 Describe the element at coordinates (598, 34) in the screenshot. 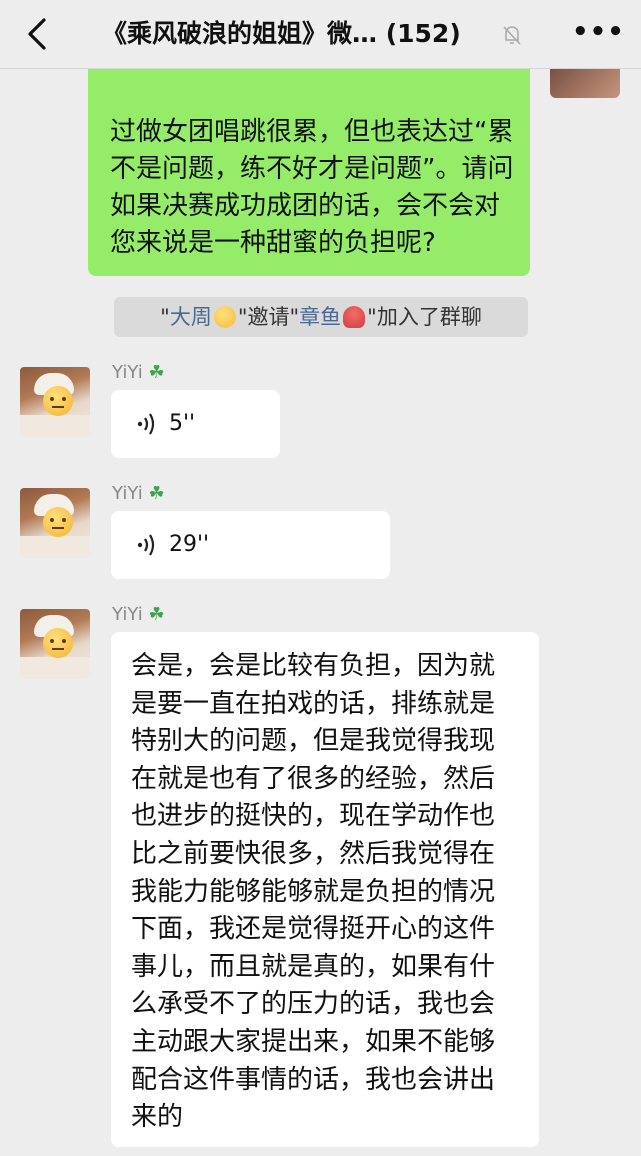

I see `more-icon: •••` at that location.